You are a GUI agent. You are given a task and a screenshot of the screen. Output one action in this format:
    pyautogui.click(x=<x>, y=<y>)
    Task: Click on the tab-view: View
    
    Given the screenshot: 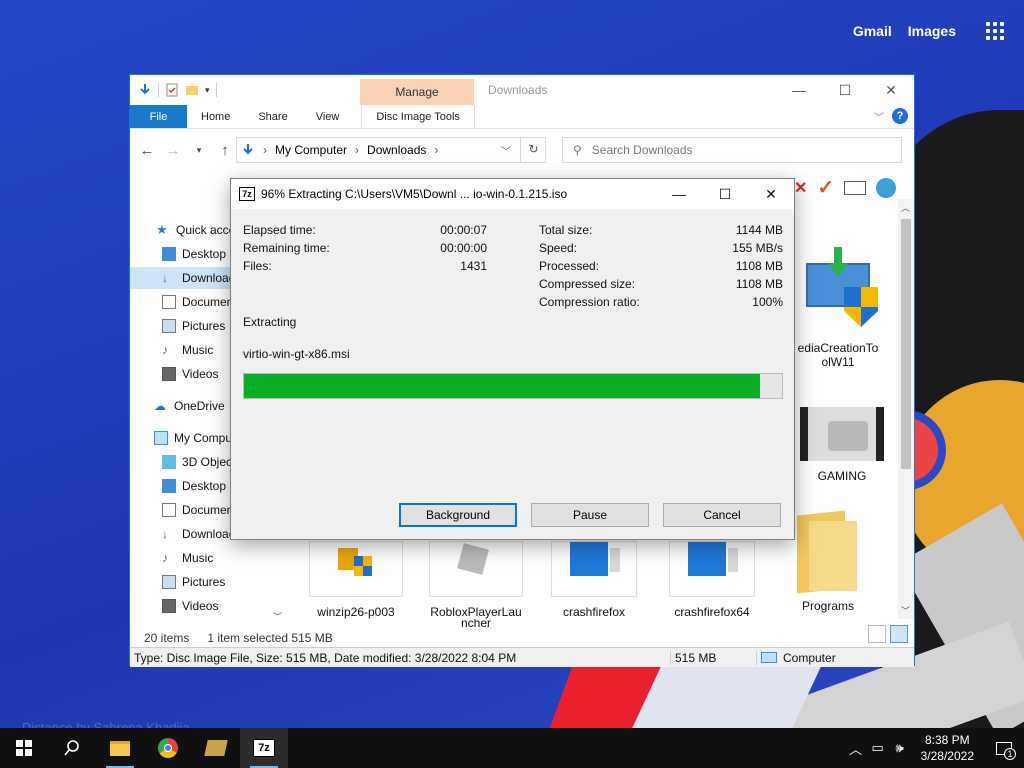 What is the action you would take?
    pyautogui.click(x=328, y=116)
    